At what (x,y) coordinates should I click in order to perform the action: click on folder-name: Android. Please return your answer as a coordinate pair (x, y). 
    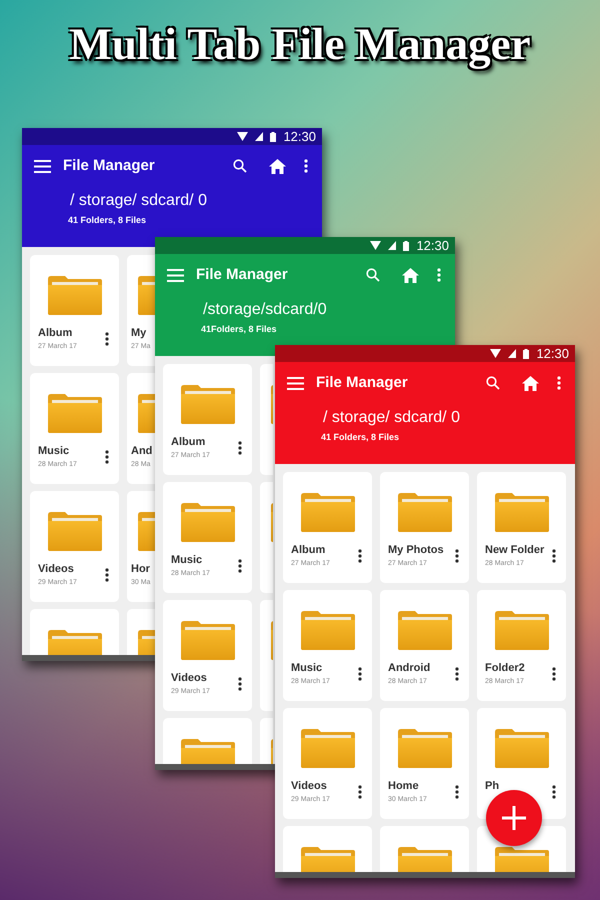
    Looking at the image, I should click on (409, 669).